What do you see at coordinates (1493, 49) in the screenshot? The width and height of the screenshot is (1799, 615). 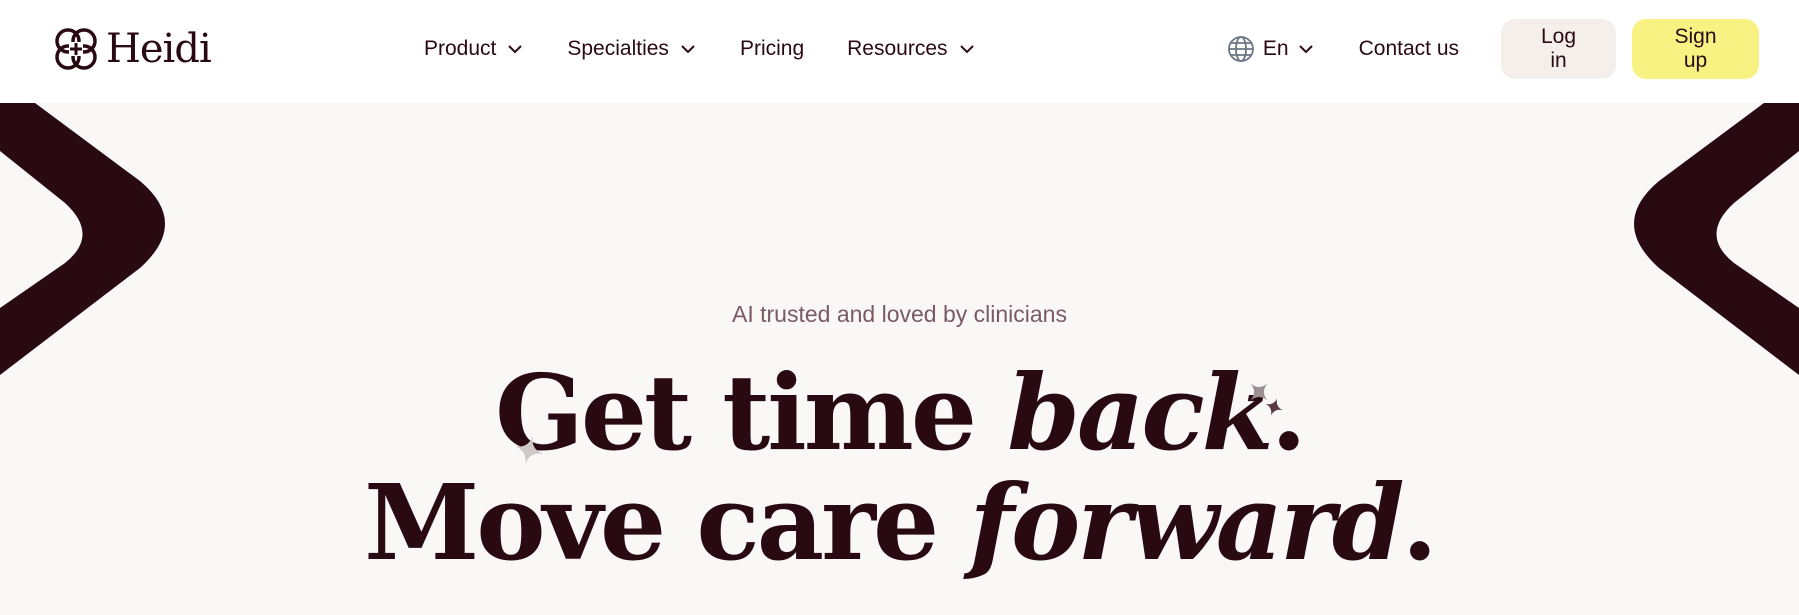 I see `header-actions: En Contact us Log in Sign up` at bounding box center [1493, 49].